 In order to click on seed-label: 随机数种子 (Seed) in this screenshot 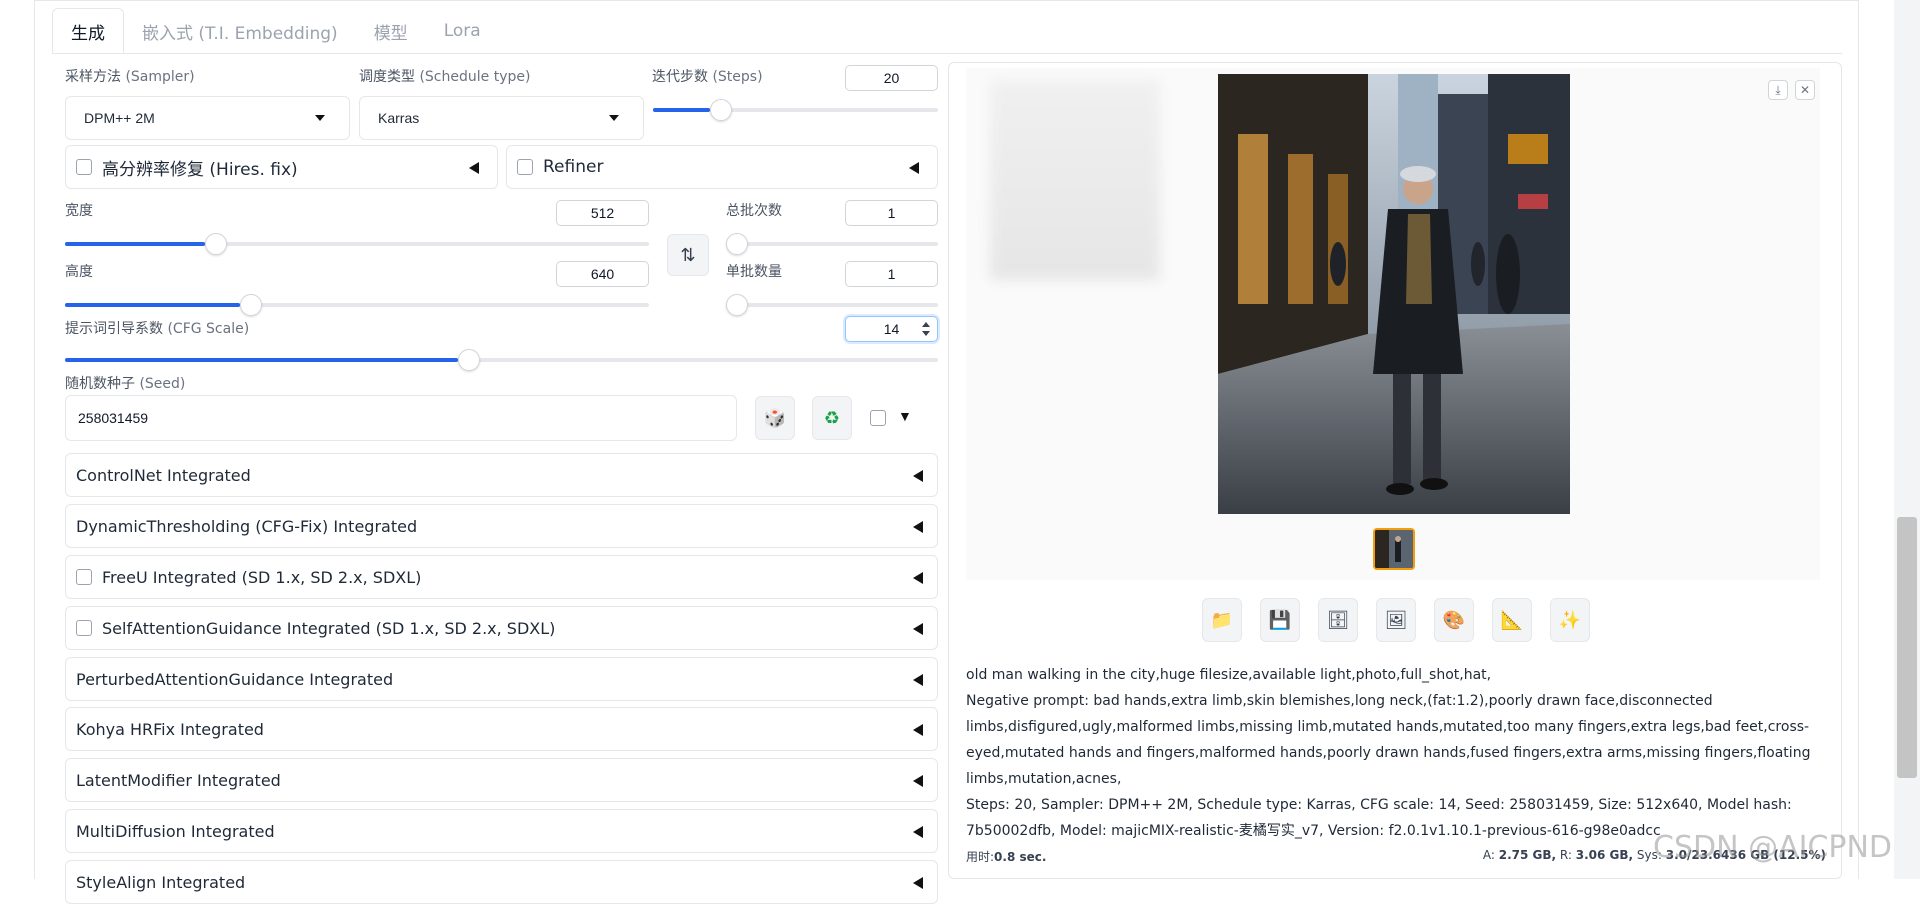, I will do `click(125, 383)`.